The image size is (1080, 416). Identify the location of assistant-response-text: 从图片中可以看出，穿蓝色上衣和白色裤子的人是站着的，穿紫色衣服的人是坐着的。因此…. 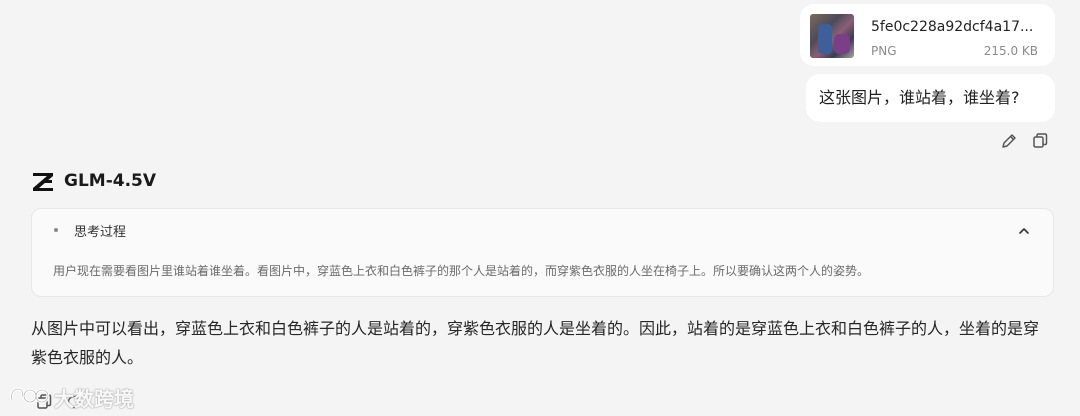
(535, 343).